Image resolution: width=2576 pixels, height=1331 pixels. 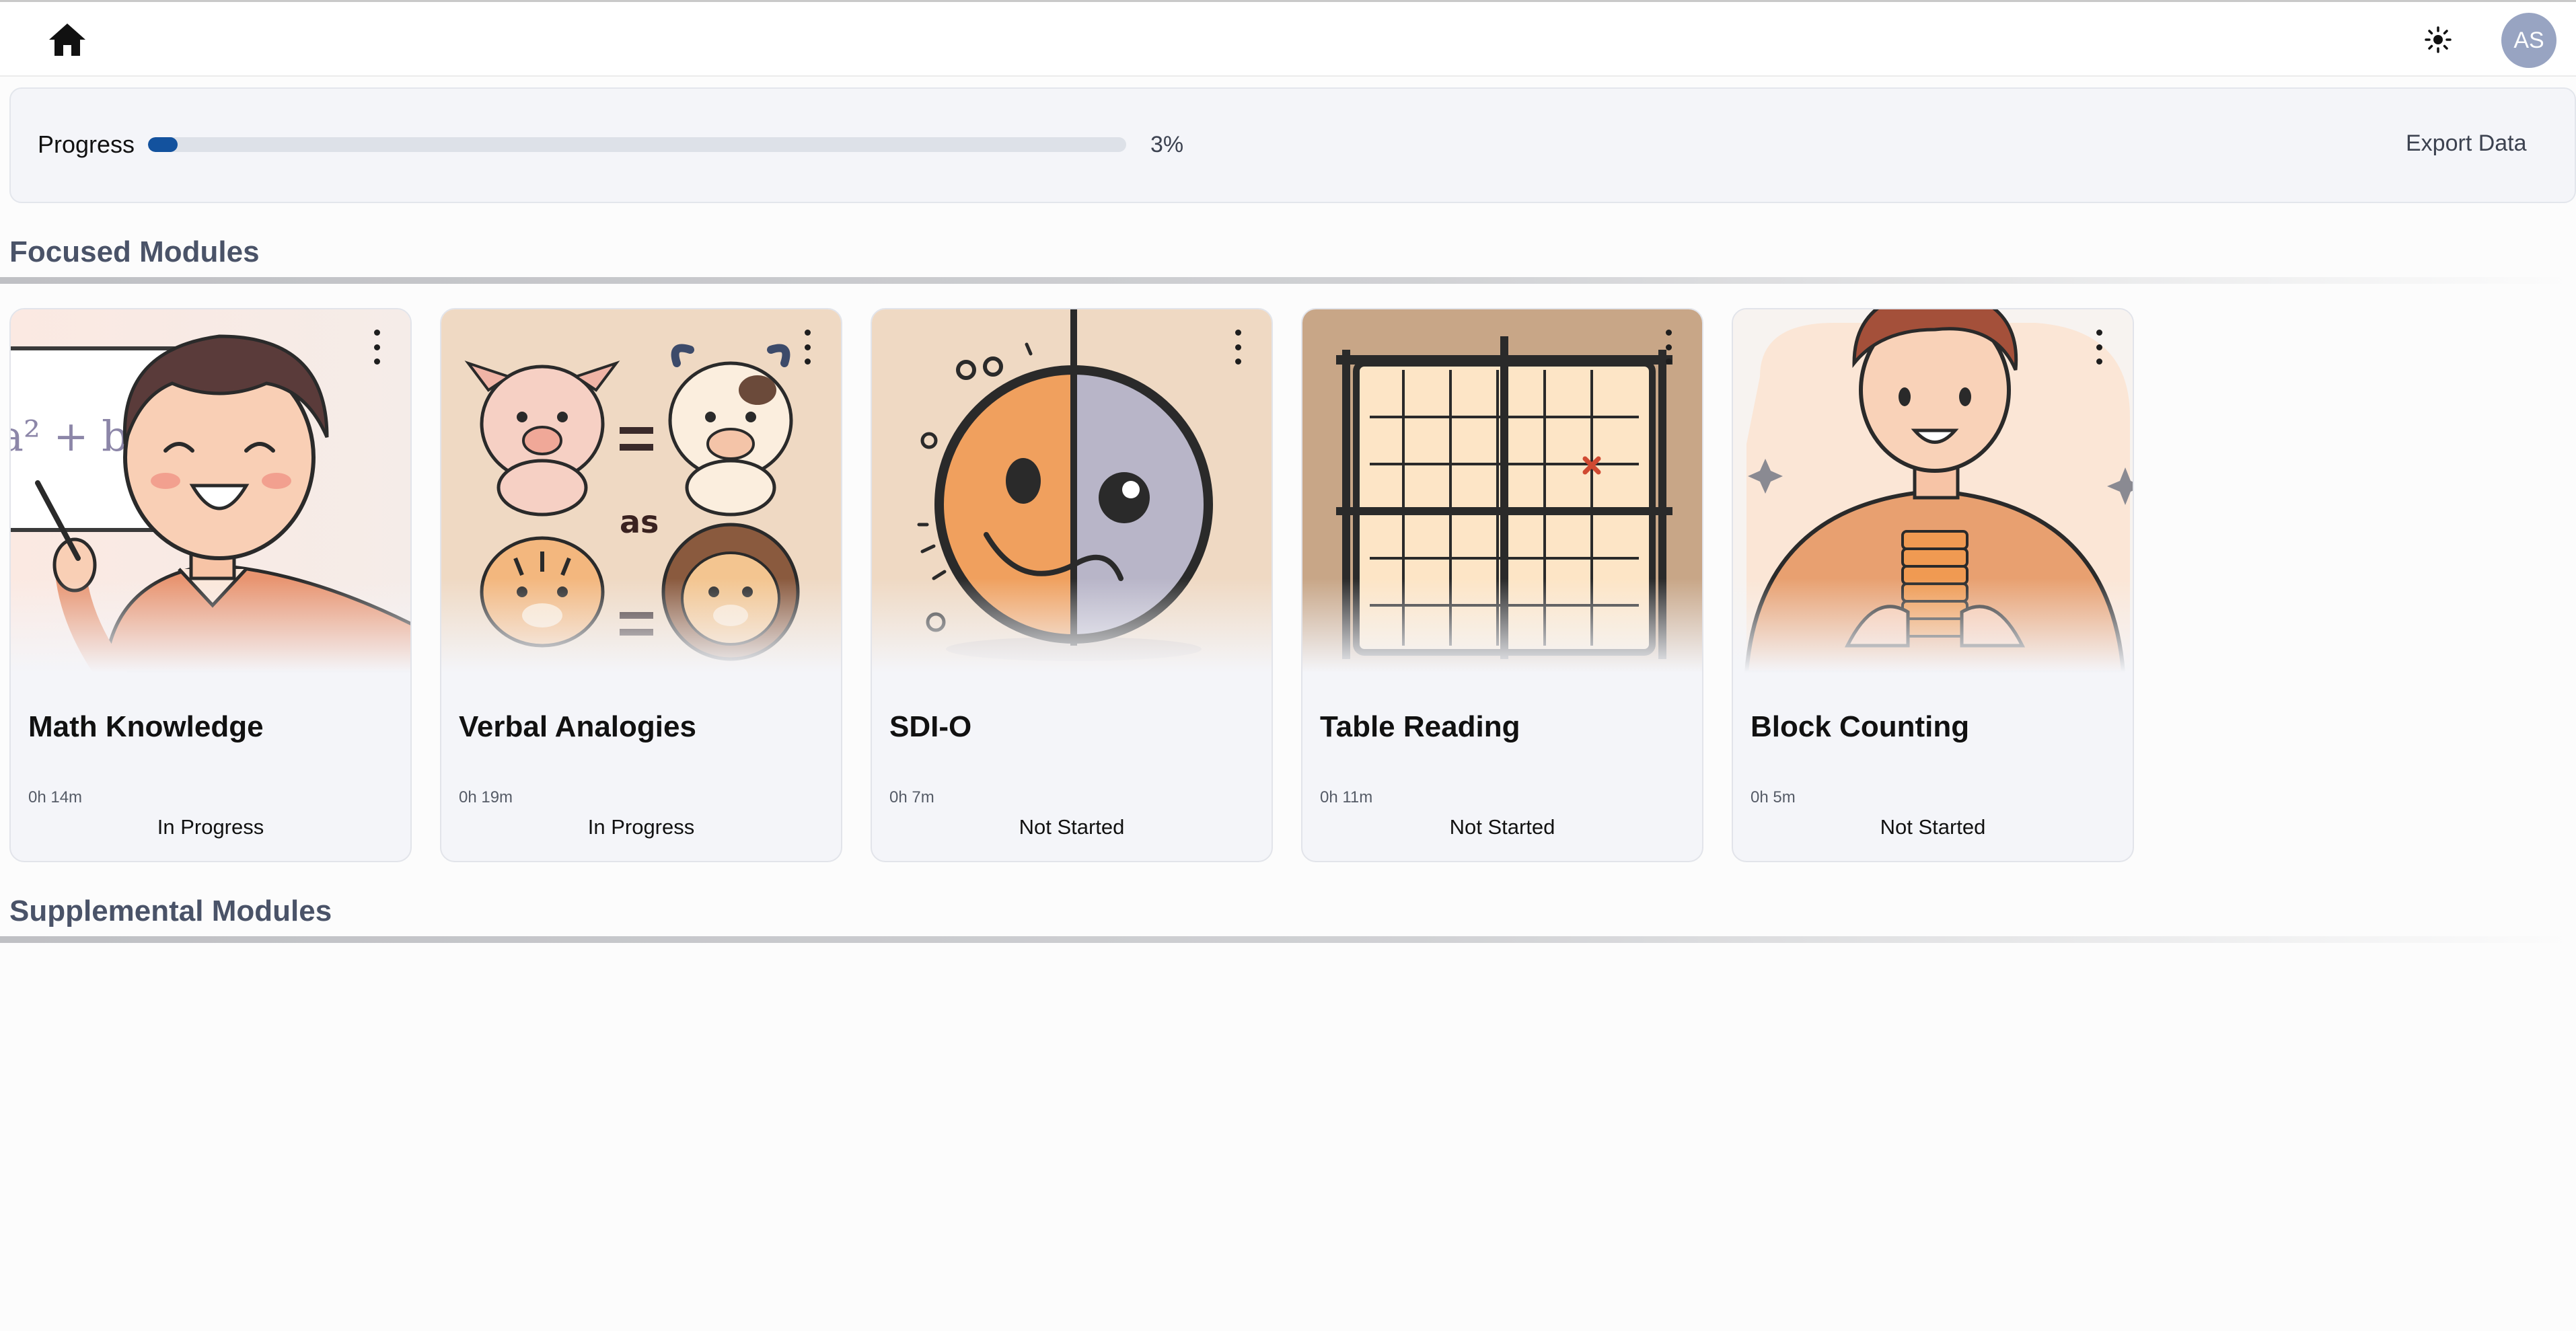 What do you see at coordinates (1860, 726) in the screenshot?
I see `module-title: Block Counting` at bounding box center [1860, 726].